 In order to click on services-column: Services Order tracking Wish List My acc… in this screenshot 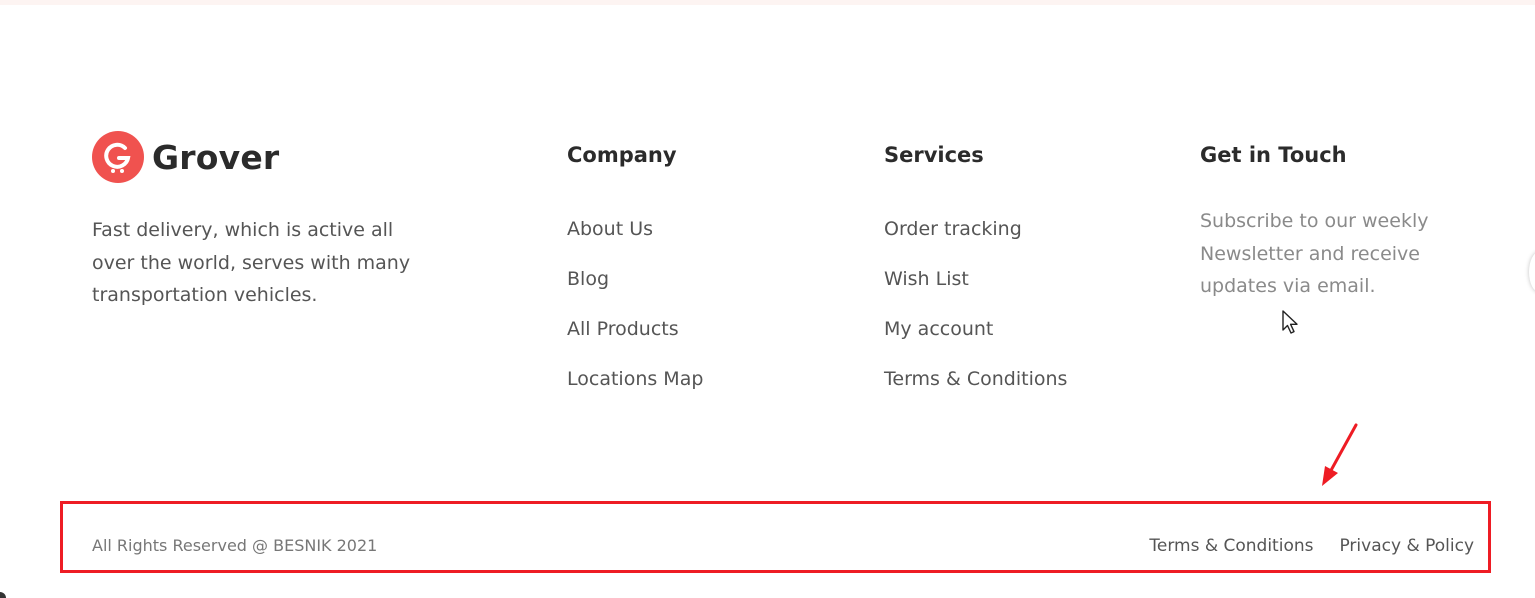, I will do `click(975, 265)`.